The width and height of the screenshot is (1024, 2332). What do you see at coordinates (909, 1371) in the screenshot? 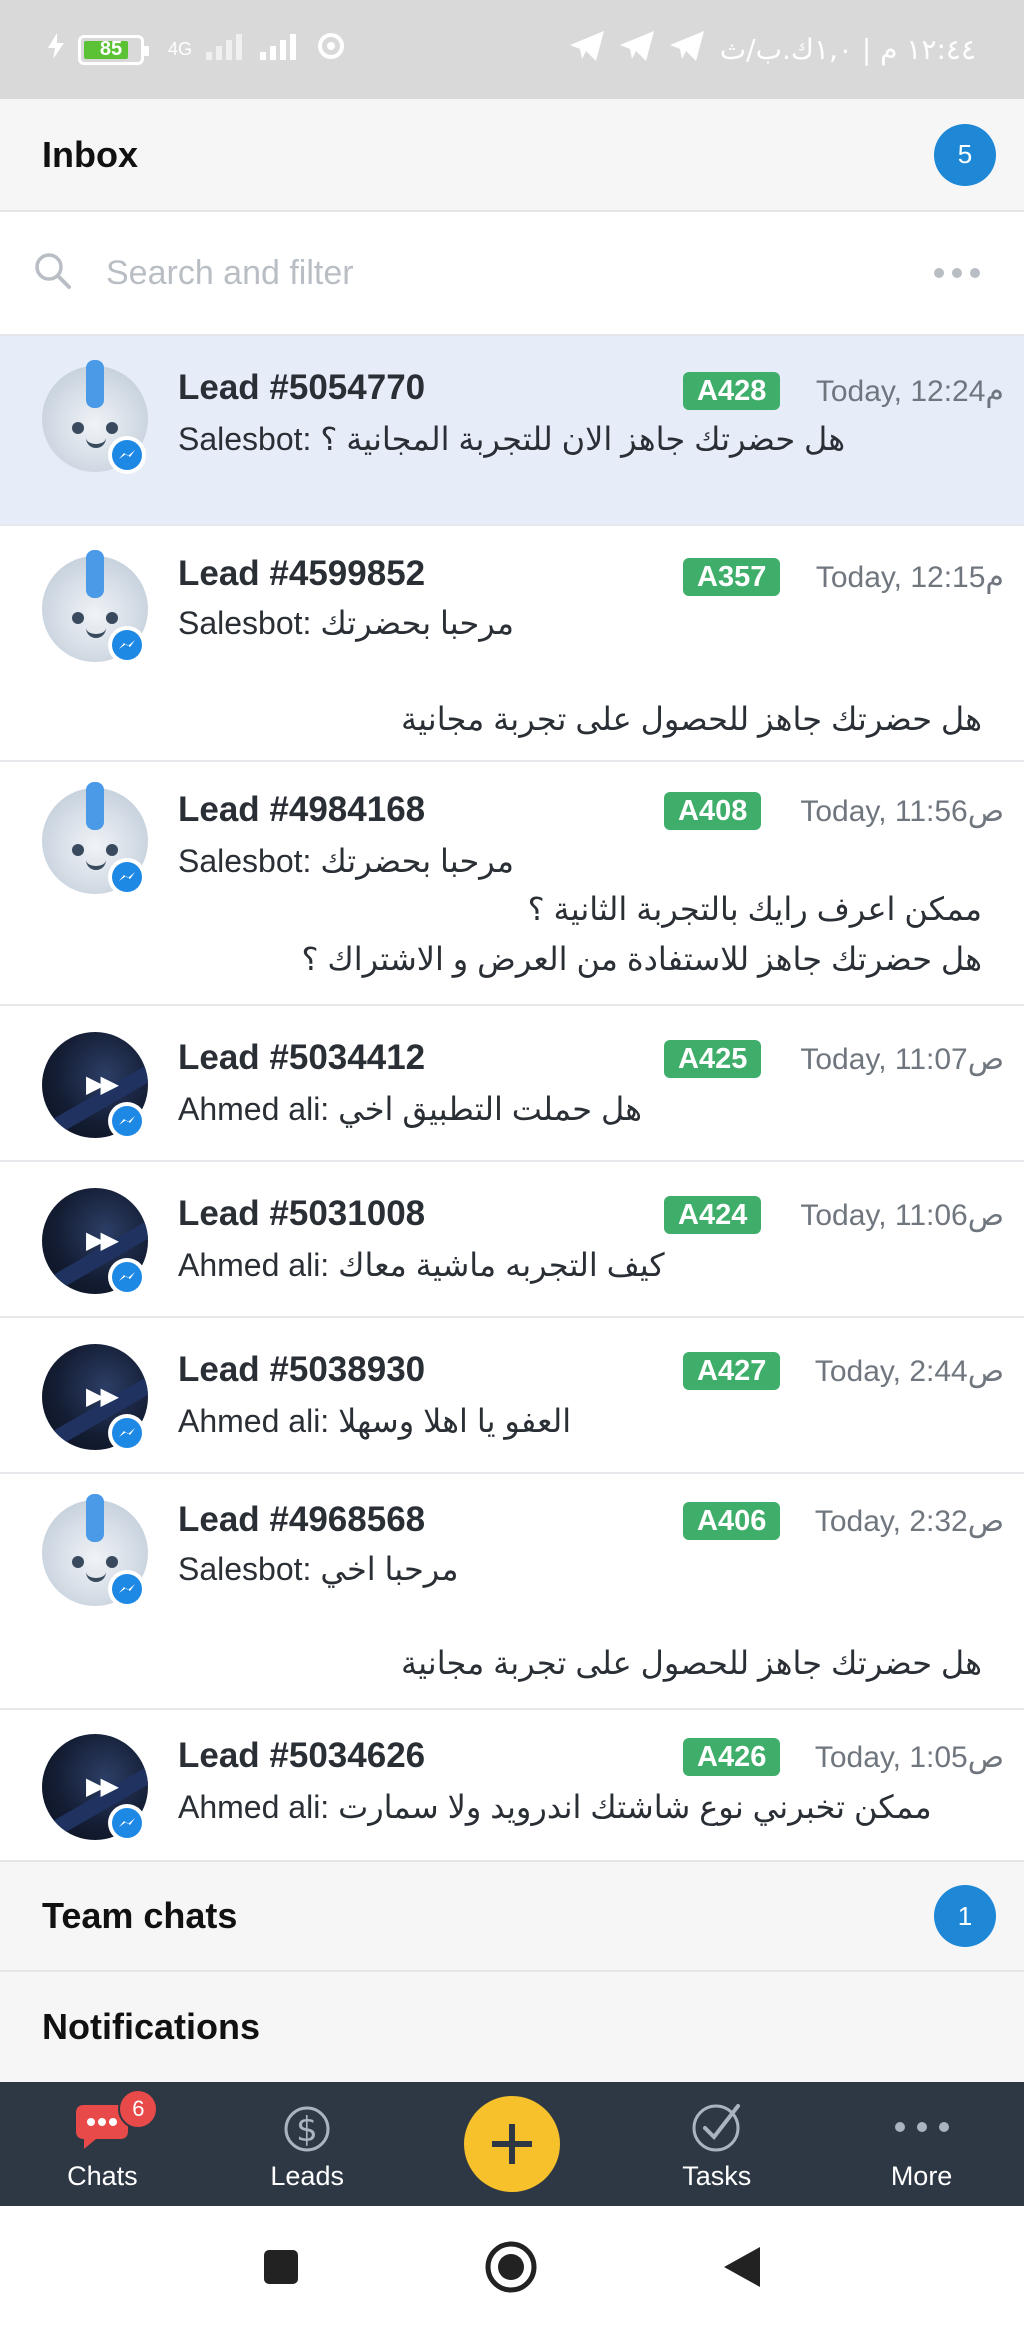
I see `timestamp: Today, 2:44ص` at bounding box center [909, 1371].